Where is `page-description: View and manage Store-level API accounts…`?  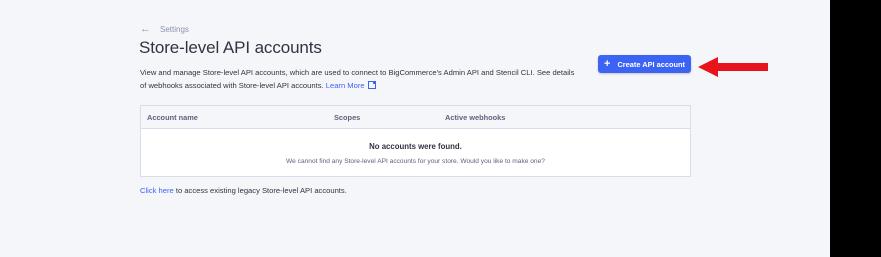 page-description: View and manage Store-level API accounts… is located at coordinates (360, 79).